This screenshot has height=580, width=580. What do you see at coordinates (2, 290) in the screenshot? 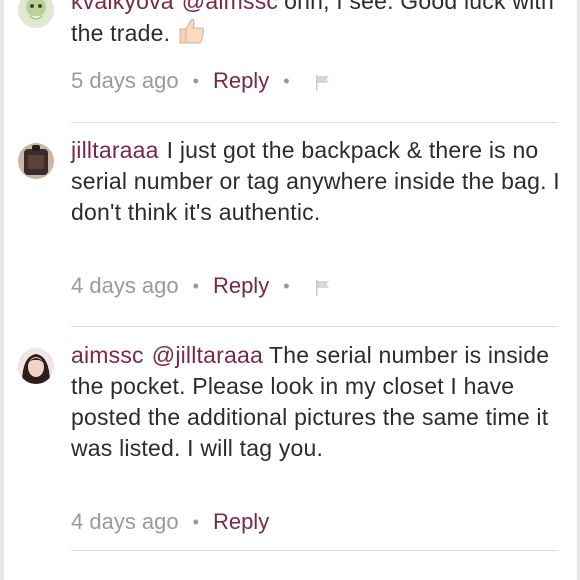
I see `left-edge` at bounding box center [2, 290].